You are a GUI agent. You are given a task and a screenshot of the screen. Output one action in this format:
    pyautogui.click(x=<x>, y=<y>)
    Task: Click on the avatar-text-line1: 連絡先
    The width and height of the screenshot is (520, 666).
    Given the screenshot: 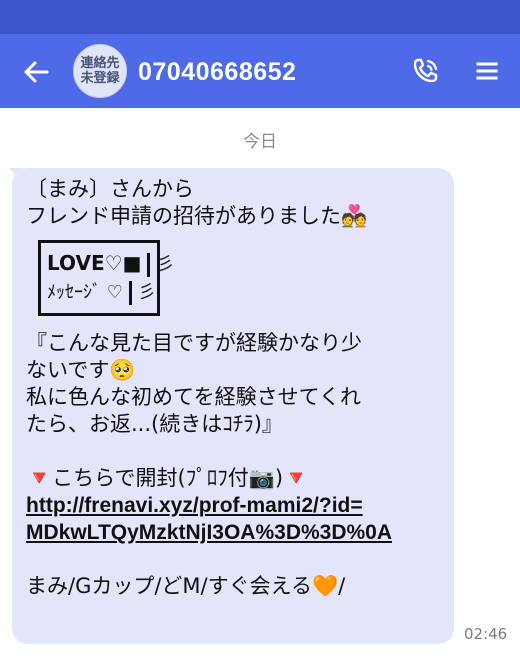 What is the action you would take?
    pyautogui.click(x=100, y=63)
    